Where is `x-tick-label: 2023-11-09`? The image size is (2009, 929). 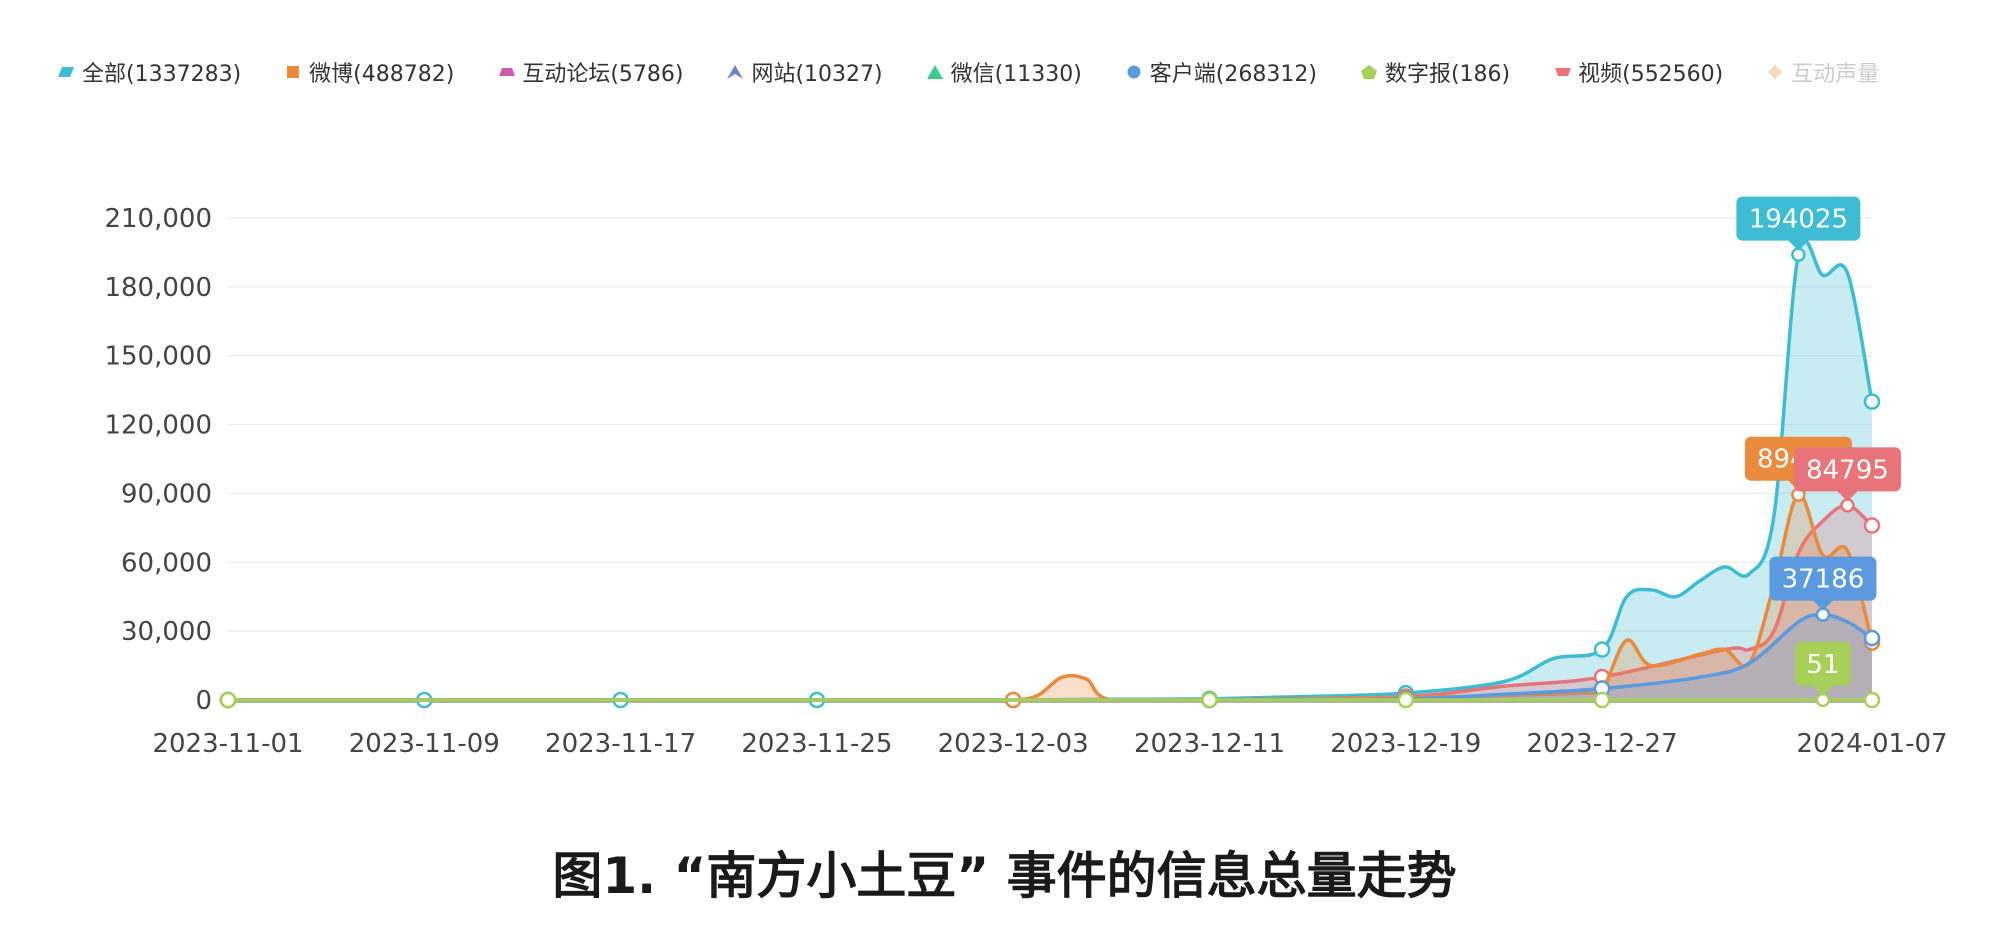
x-tick-label: 2023-11-09 is located at coordinates (424, 744).